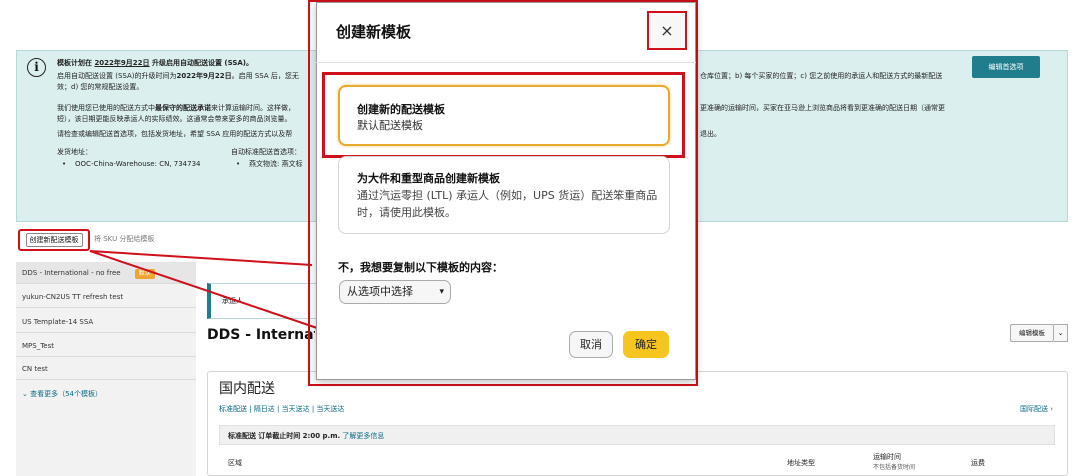 The height and width of the screenshot is (476, 1080). What do you see at coordinates (363, 436) in the screenshot?
I see `learn-more-link: 了解更多信息` at bounding box center [363, 436].